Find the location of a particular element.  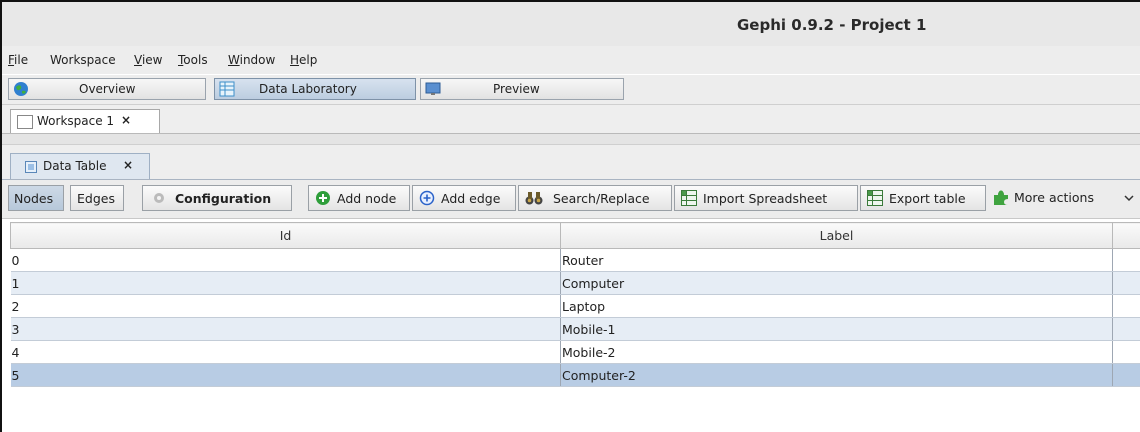

data-table-tab: Data Table × is located at coordinates (80, 166).